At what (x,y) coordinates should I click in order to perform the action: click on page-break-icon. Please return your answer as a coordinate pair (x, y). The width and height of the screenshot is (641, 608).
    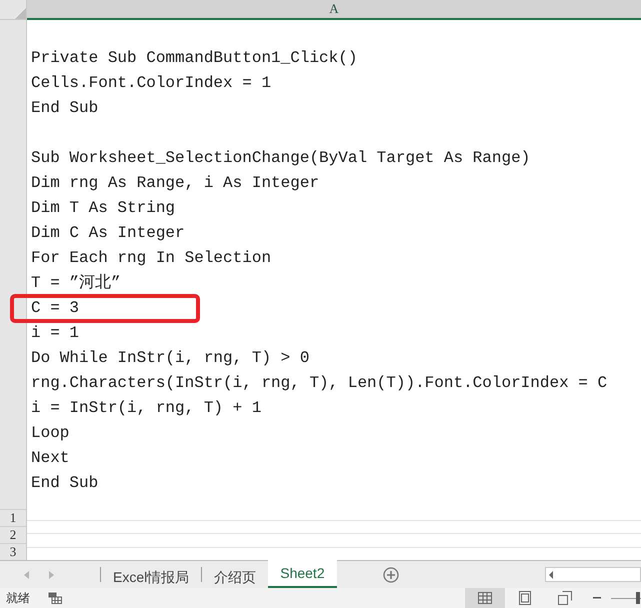
    Looking at the image, I should click on (565, 598).